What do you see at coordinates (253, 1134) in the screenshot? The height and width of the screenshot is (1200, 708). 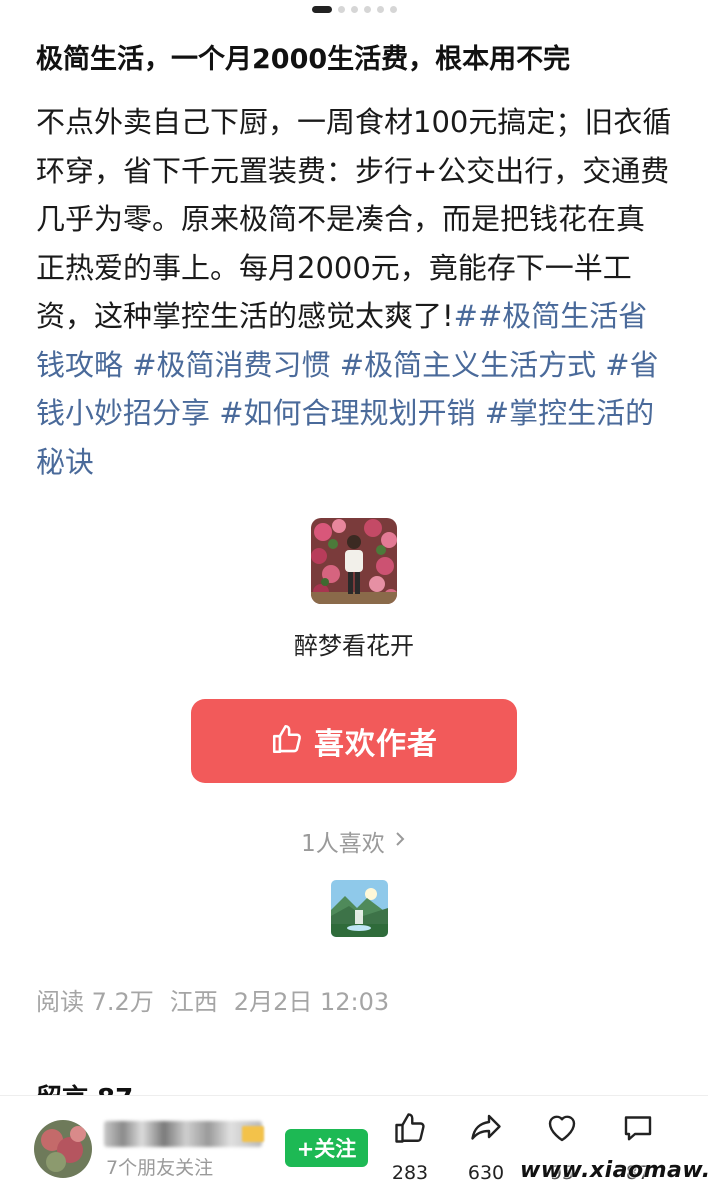 I see `blurred-badge` at bounding box center [253, 1134].